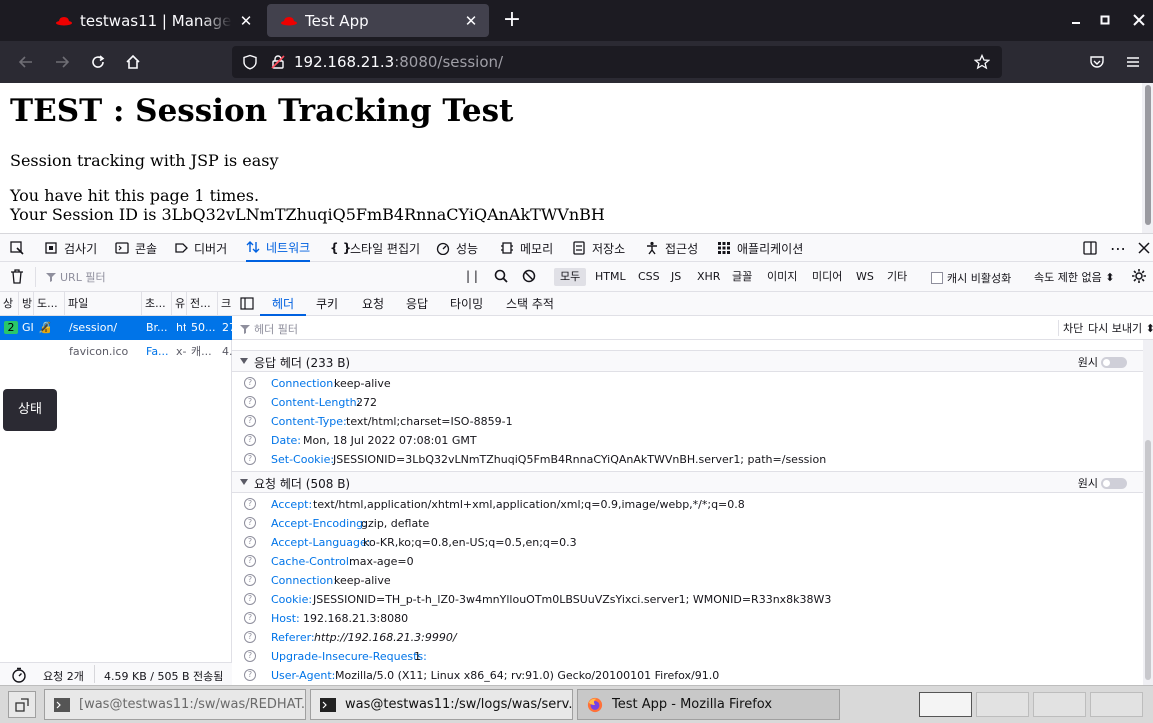  Describe the element at coordinates (245, 277) in the screenshot. I see `url-filter-input: URL 필터` at that location.